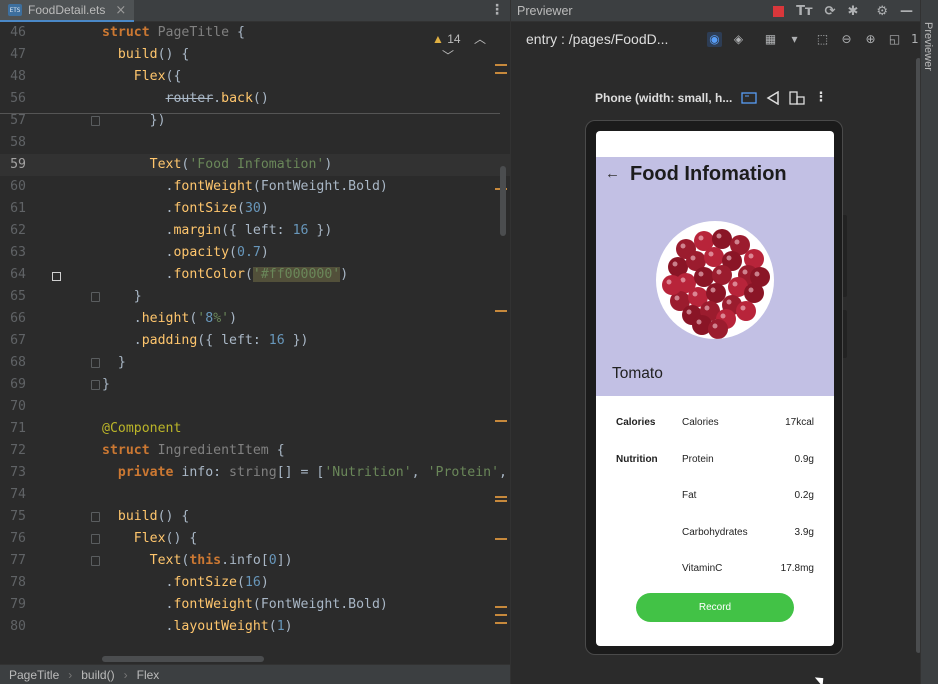 The width and height of the screenshot is (938, 684). Describe the element at coordinates (870, 39) in the screenshot. I see `zoom-in-icon: ⊕` at that location.